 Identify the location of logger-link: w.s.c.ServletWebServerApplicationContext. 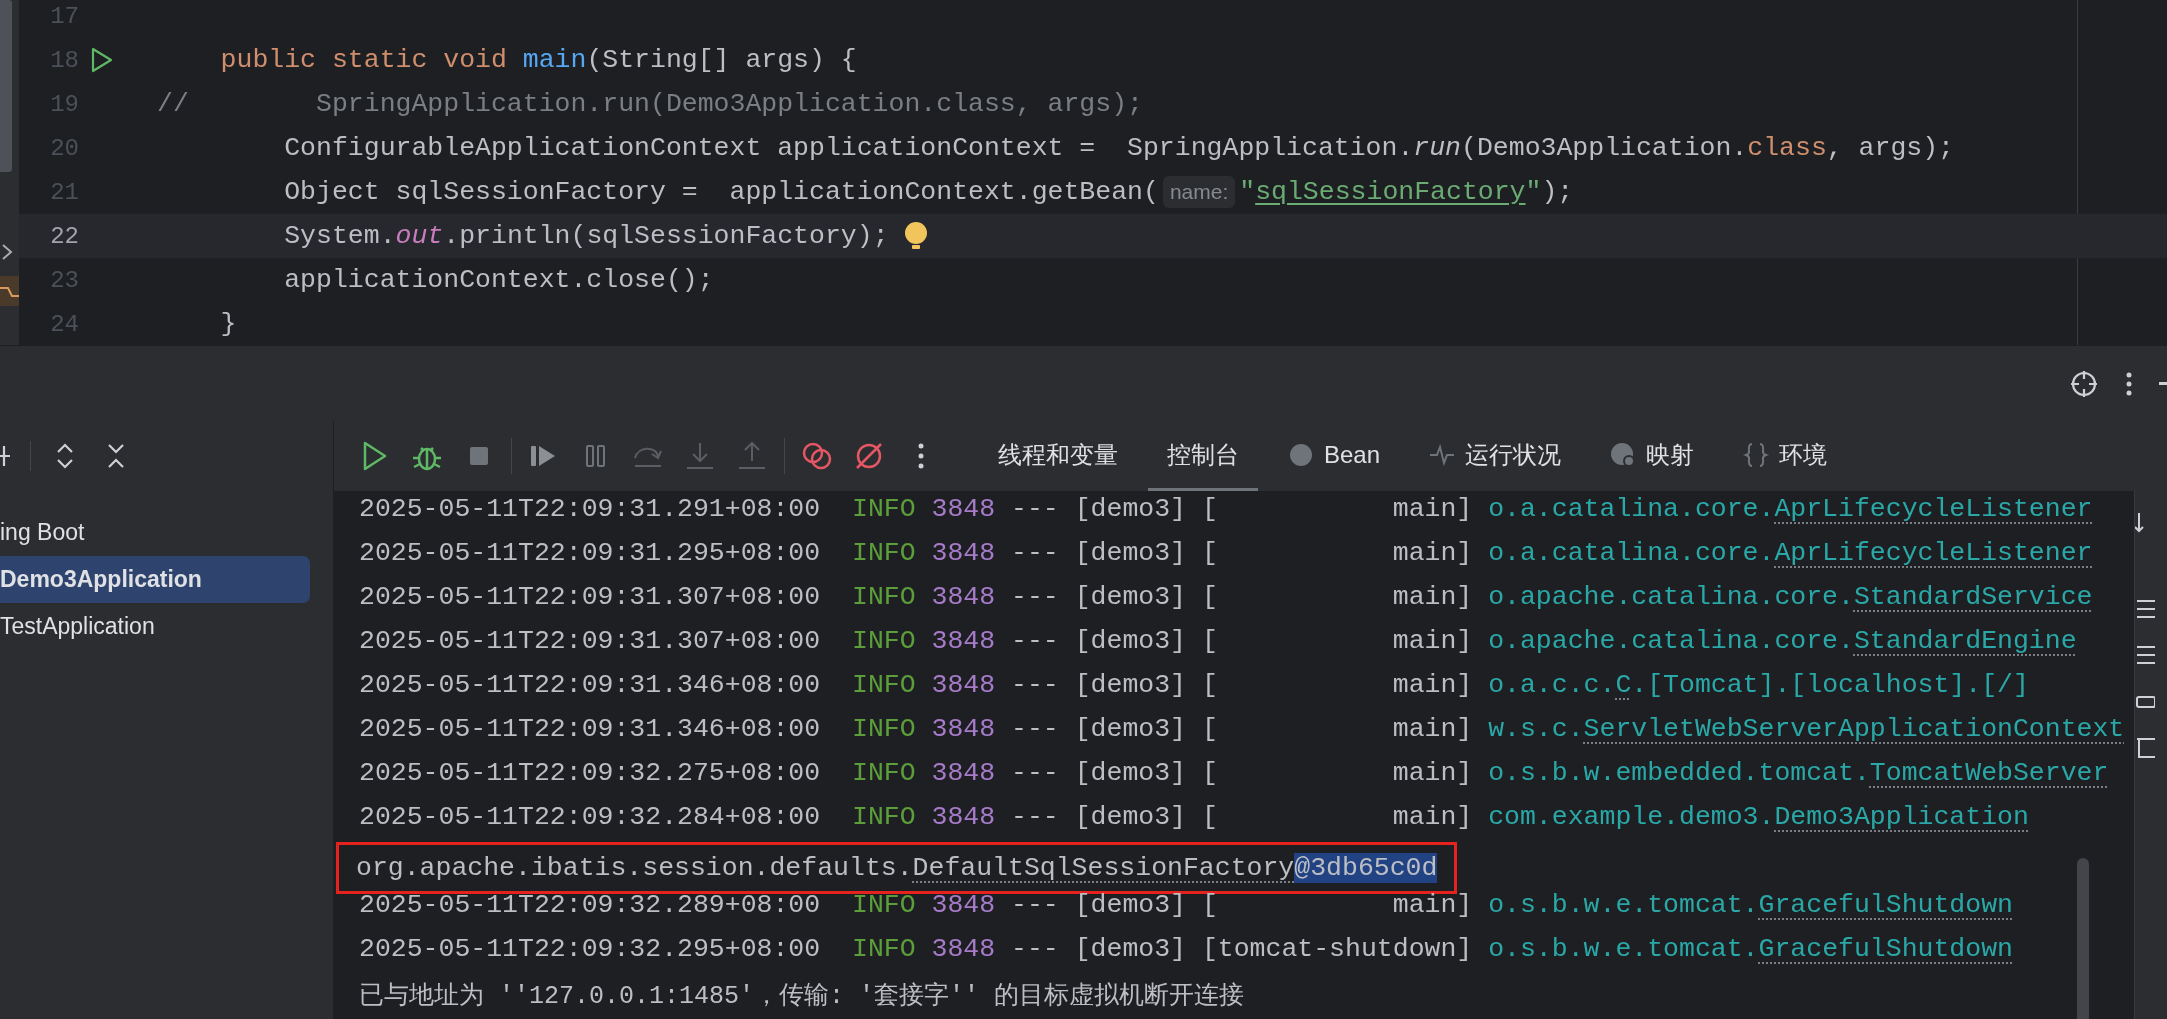
(1806, 729).